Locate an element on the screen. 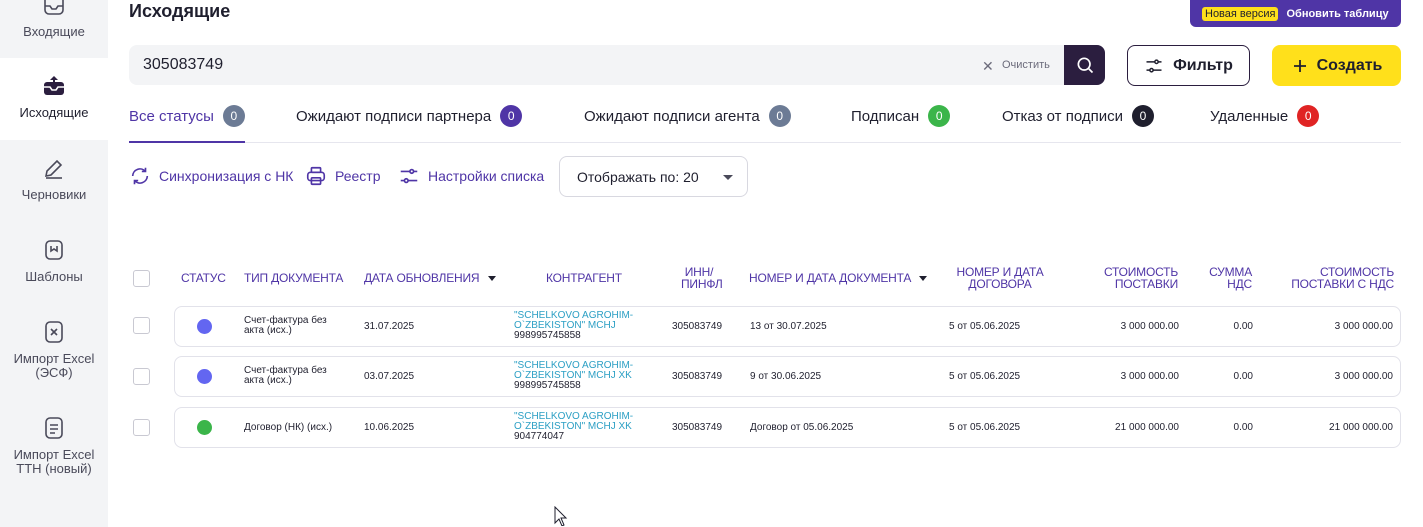 This screenshot has width=1423, height=527. clear-search-button: Очистить is located at coordinates (1026, 65).